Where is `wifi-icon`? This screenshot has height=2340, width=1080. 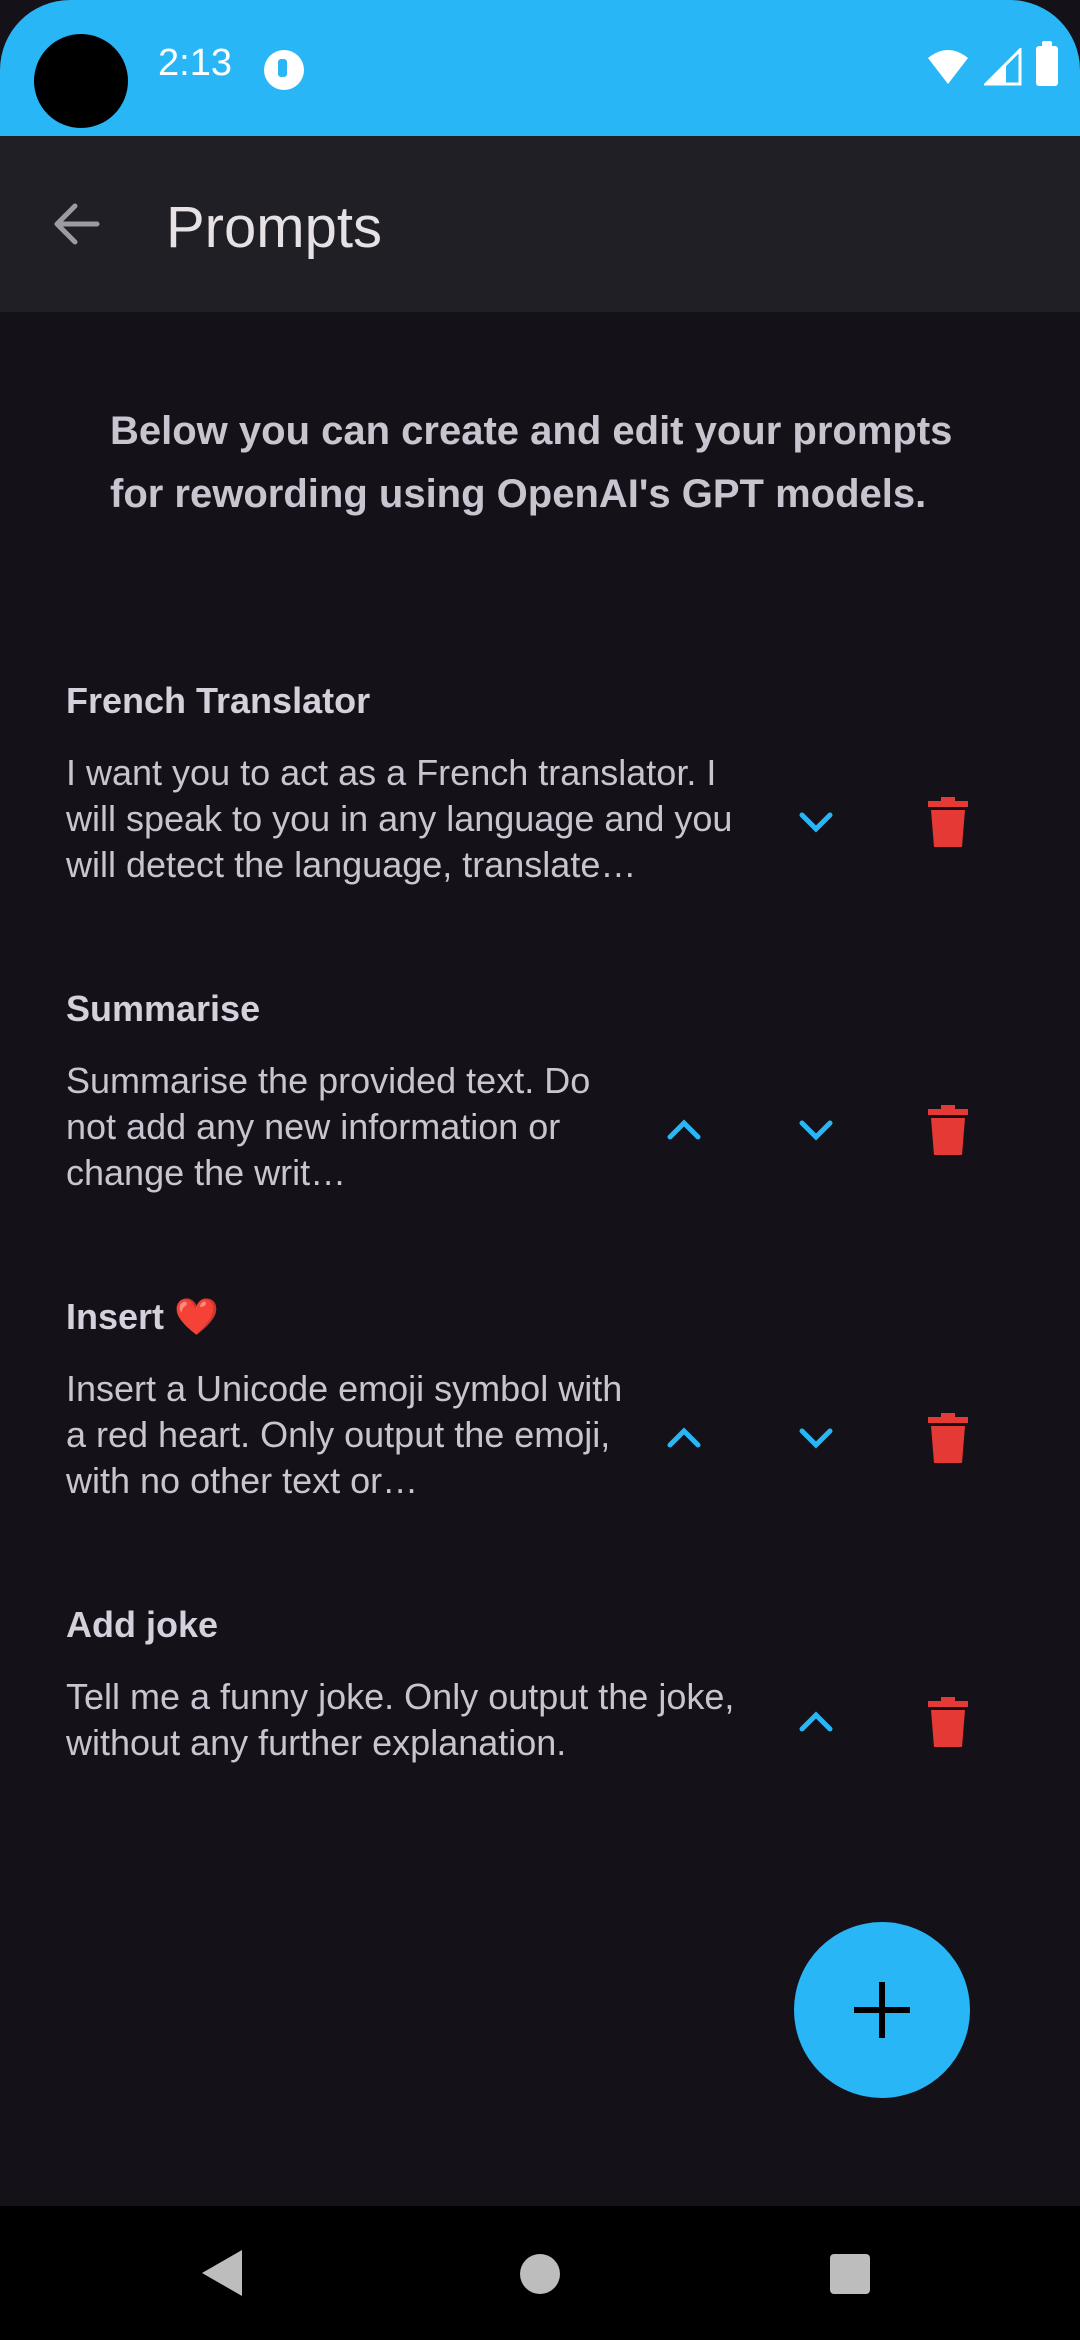
wifi-icon is located at coordinates (948, 67).